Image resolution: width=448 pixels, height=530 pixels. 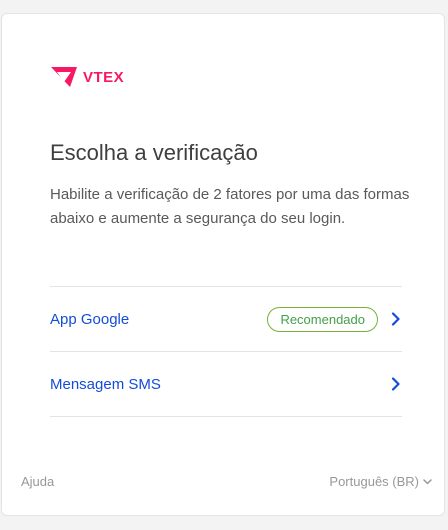 What do you see at coordinates (37, 481) in the screenshot?
I see `help-link: Ajuda` at bounding box center [37, 481].